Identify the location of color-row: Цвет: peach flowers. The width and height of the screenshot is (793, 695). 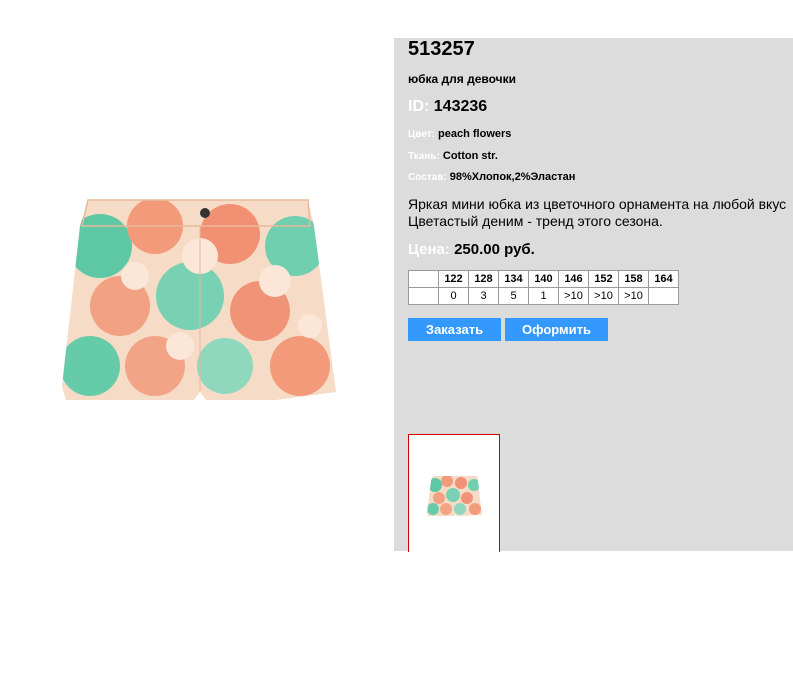
(459, 134).